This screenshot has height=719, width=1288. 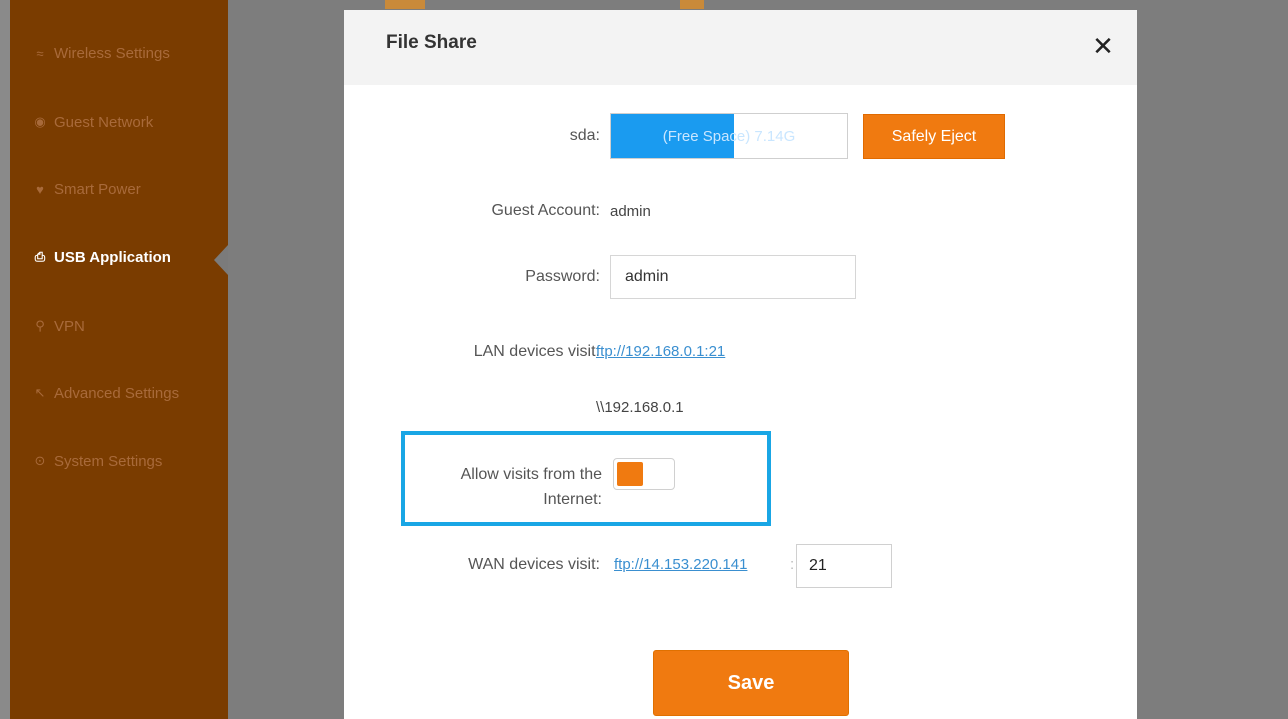 What do you see at coordinates (584, 135) in the screenshot?
I see `storage-label: sda:` at bounding box center [584, 135].